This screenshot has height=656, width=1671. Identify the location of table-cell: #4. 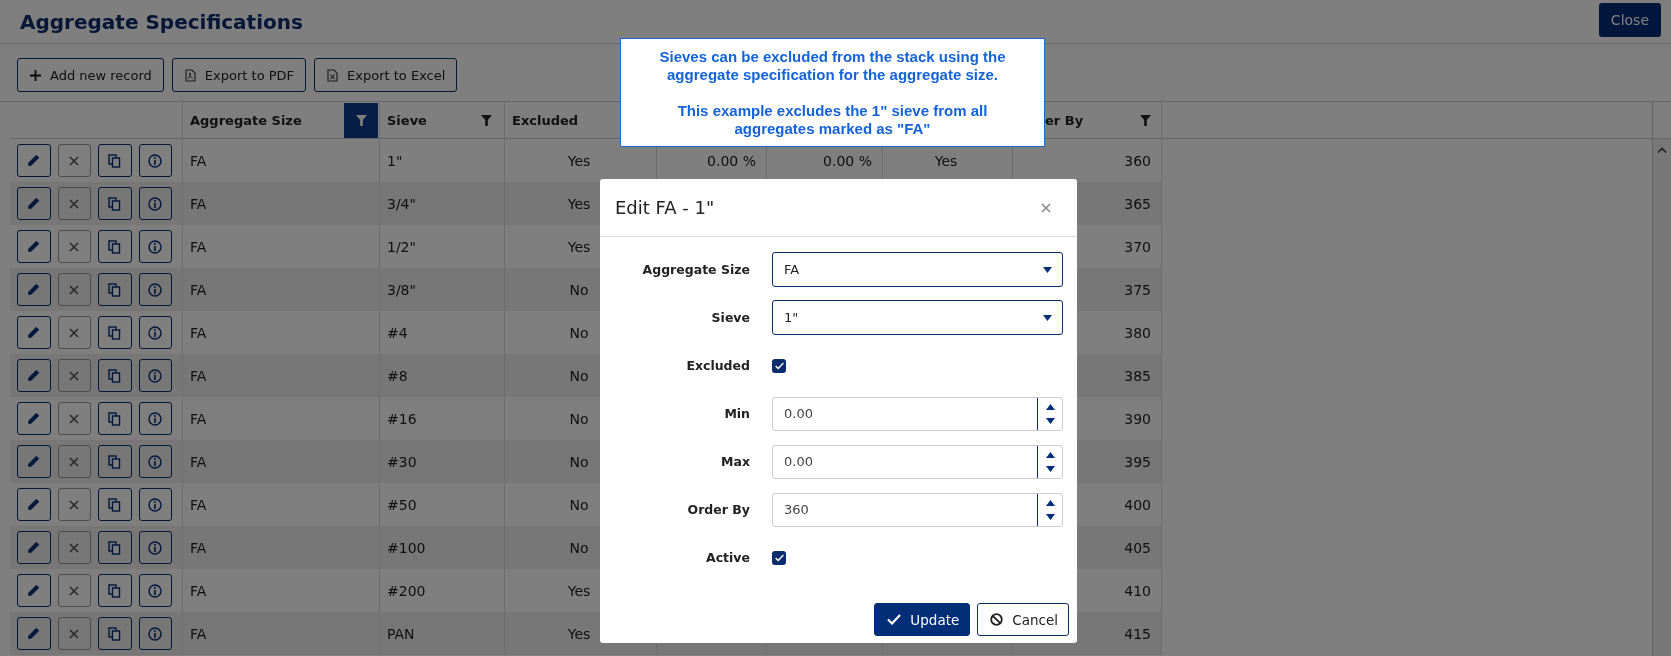
(397, 332).